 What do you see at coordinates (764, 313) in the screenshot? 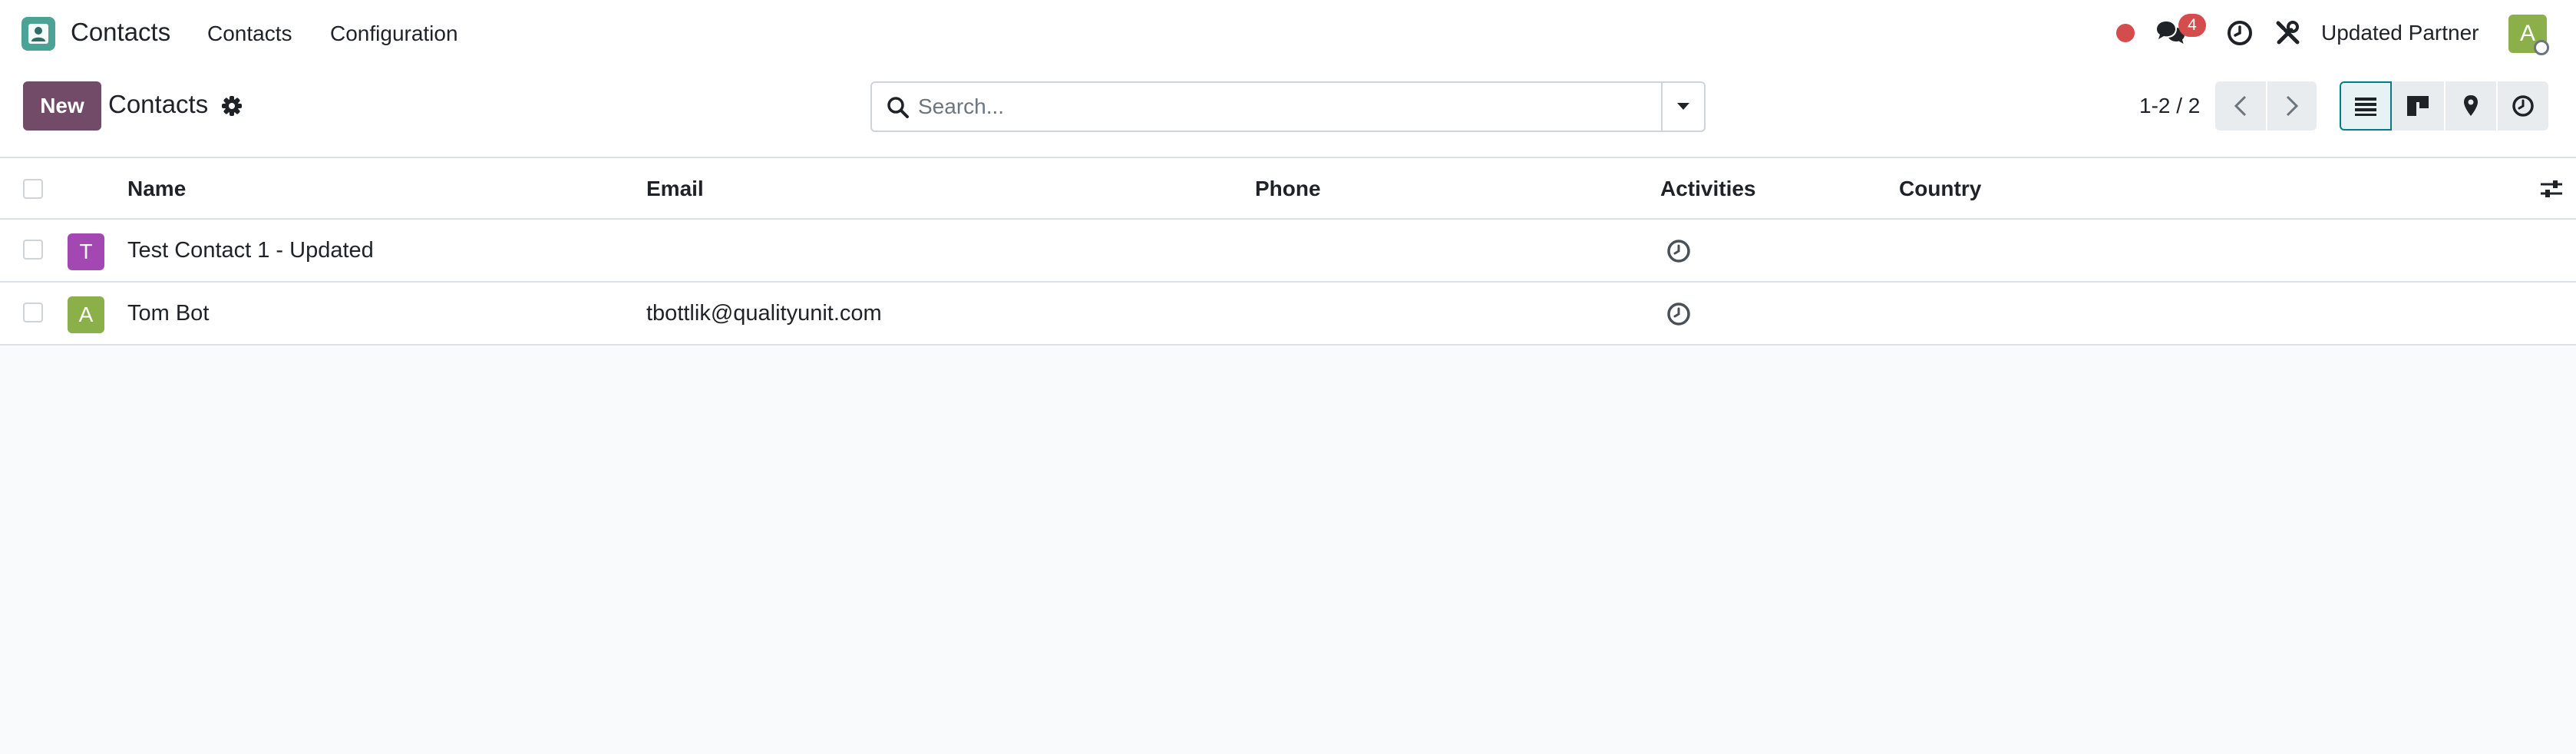
I see `contact-email: tbottlik@qualityunit.com` at bounding box center [764, 313].